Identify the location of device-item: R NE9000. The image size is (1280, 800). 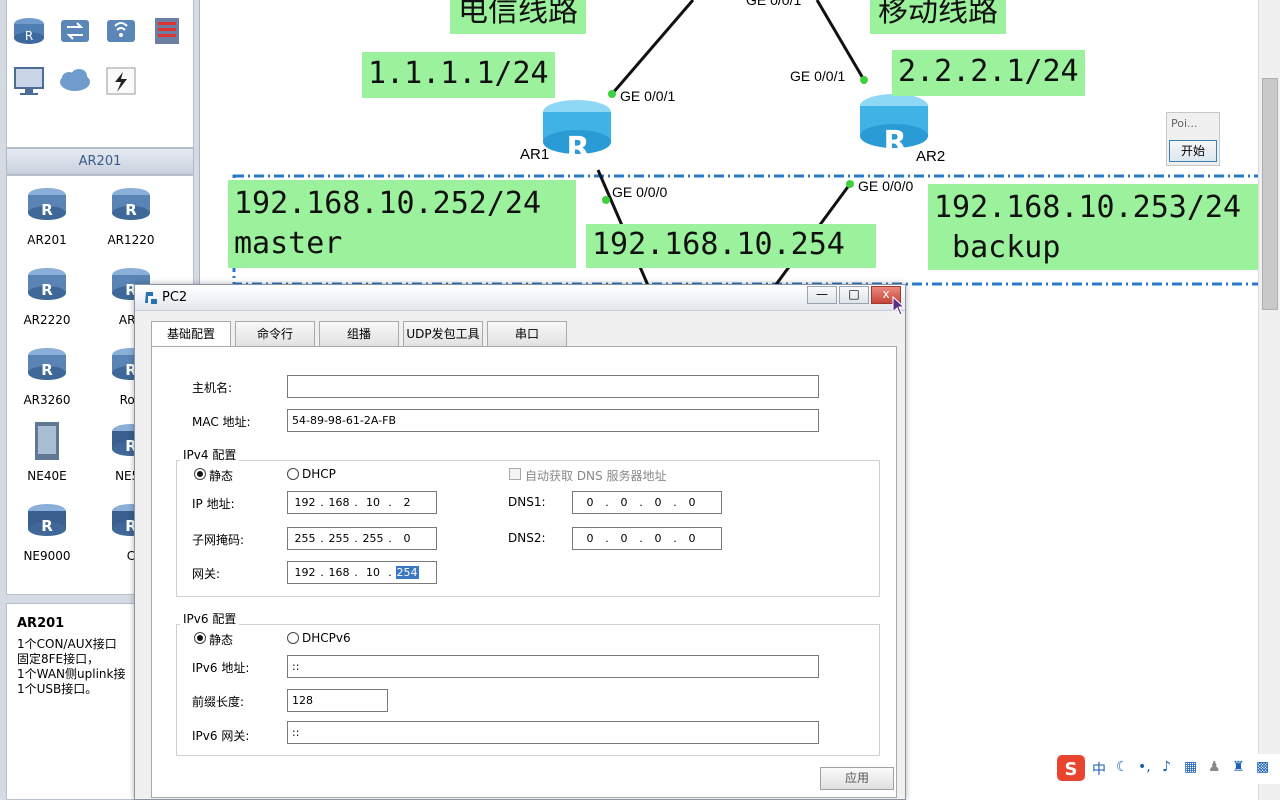
(47, 531).